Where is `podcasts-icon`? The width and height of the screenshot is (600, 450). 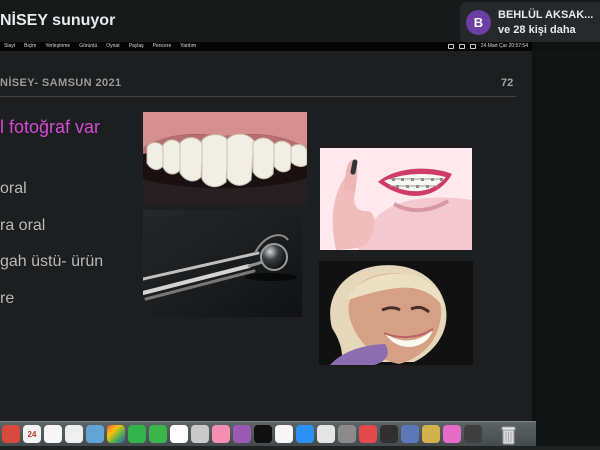
podcasts-icon is located at coordinates (242, 434).